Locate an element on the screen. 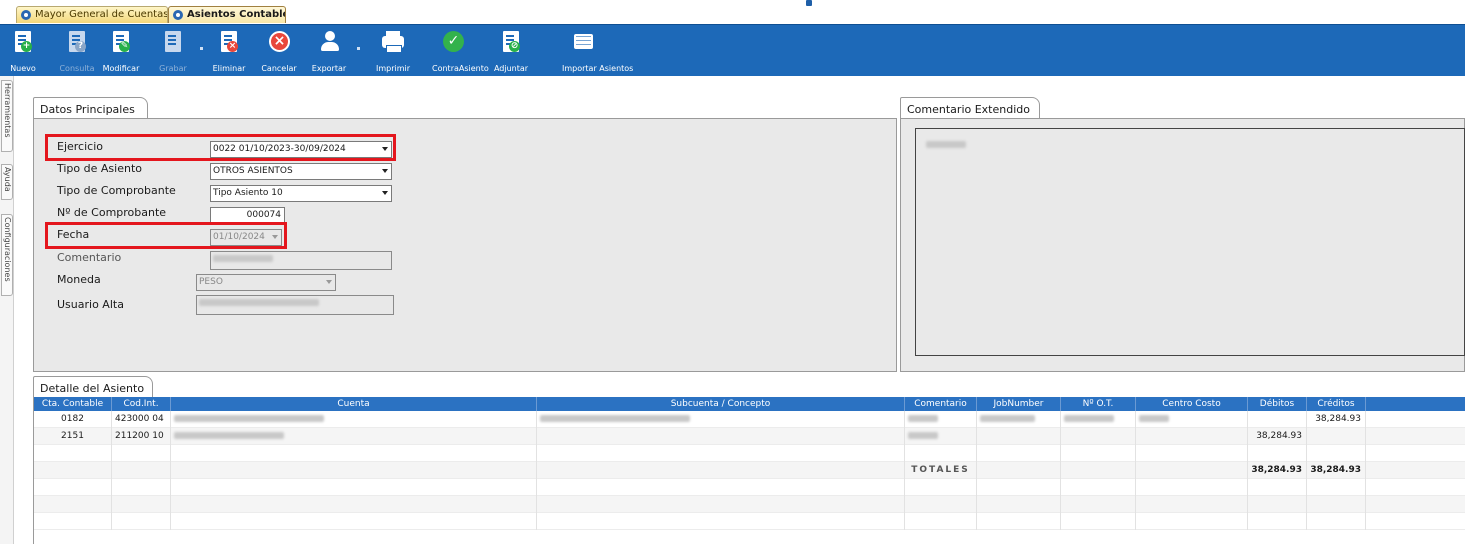 This screenshot has width=1465, height=544. query-document-icon: ? is located at coordinates (77, 41).